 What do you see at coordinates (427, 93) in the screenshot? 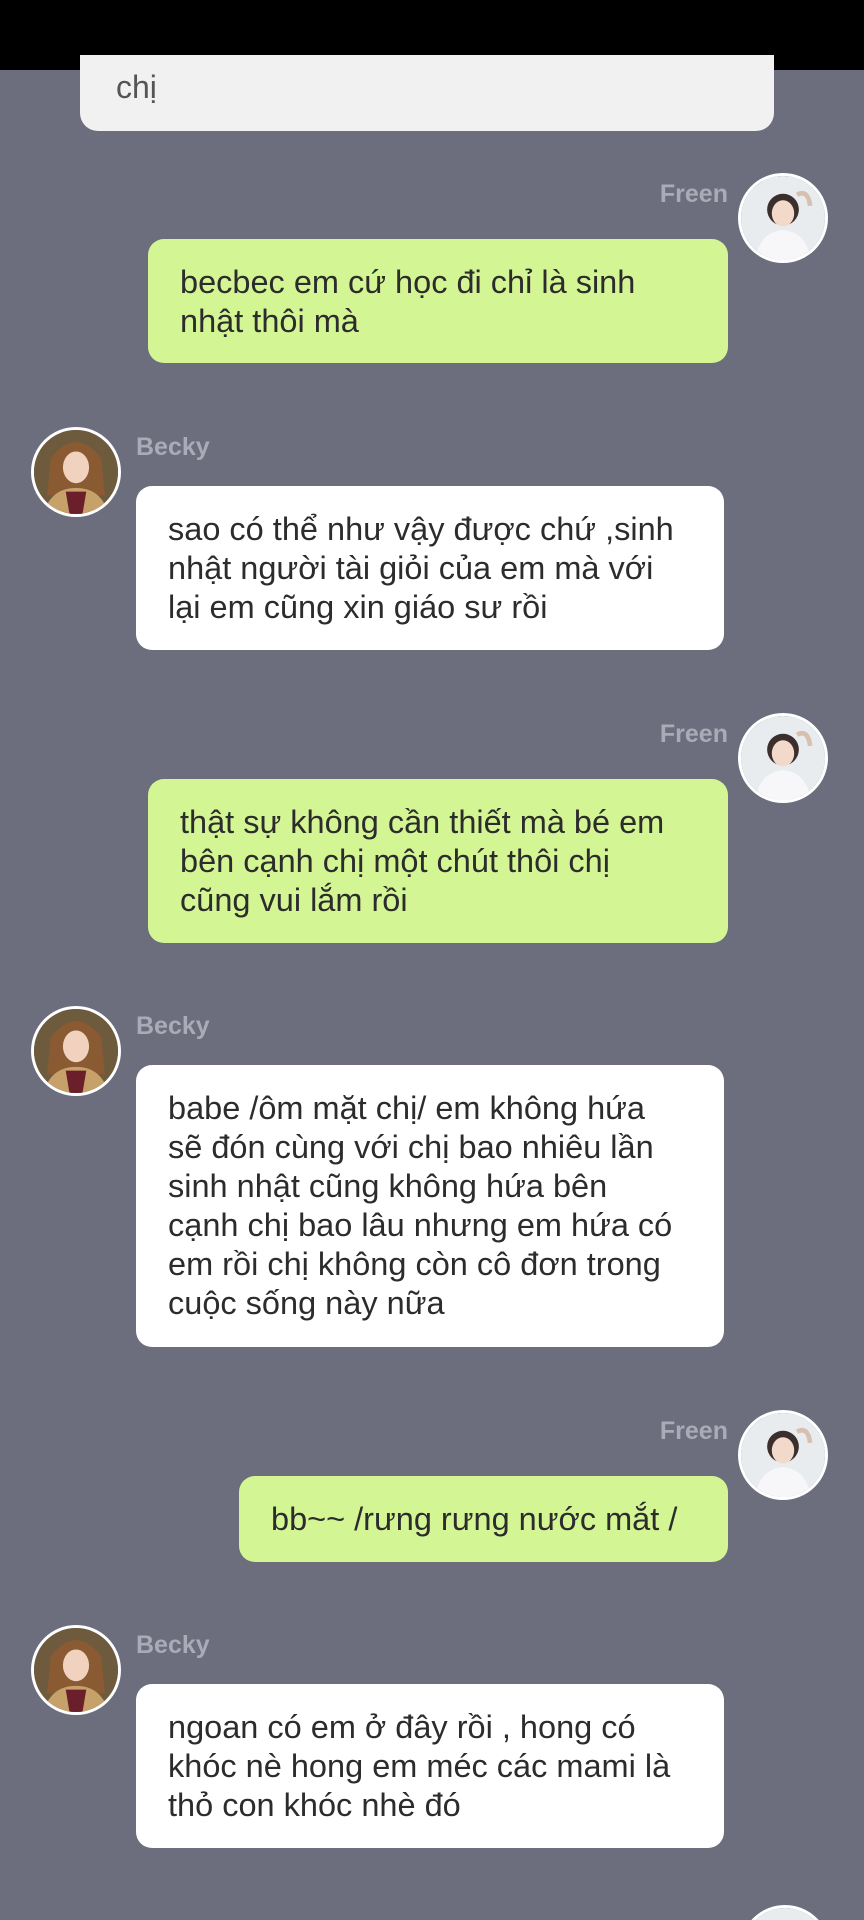
I see `previous-message-bubble: chị` at bounding box center [427, 93].